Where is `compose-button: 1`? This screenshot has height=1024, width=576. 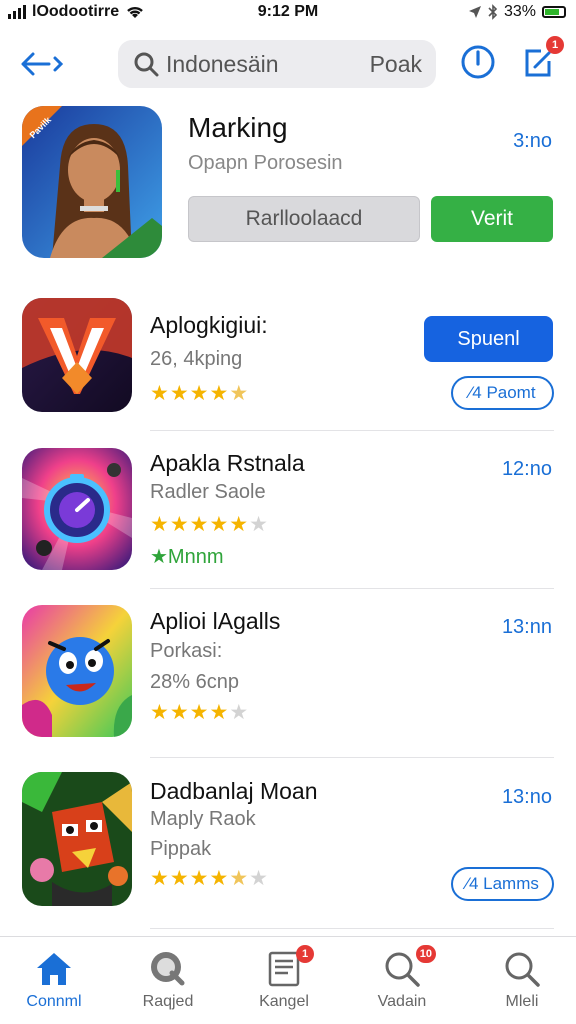
compose-button: 1 is located at coordinates (541, 59).